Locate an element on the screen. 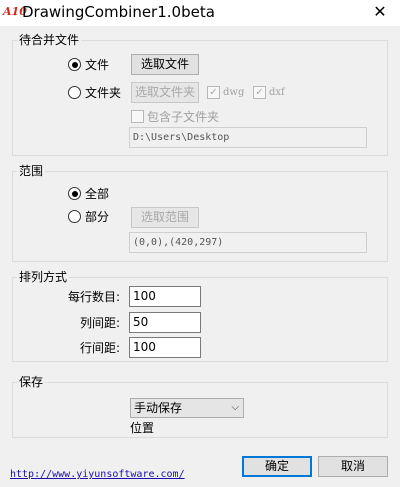 This screenshot has height=487, width=400. dwg-checkbox: ✓ is located at coordinates (213, 92).